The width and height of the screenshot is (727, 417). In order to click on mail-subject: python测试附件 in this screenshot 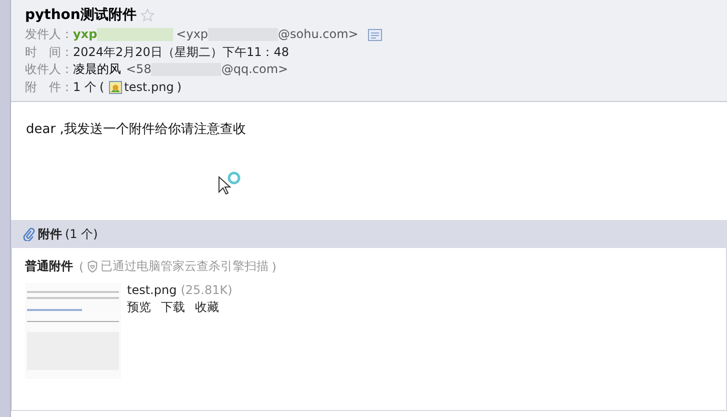, I will do `click(80, 15)`.